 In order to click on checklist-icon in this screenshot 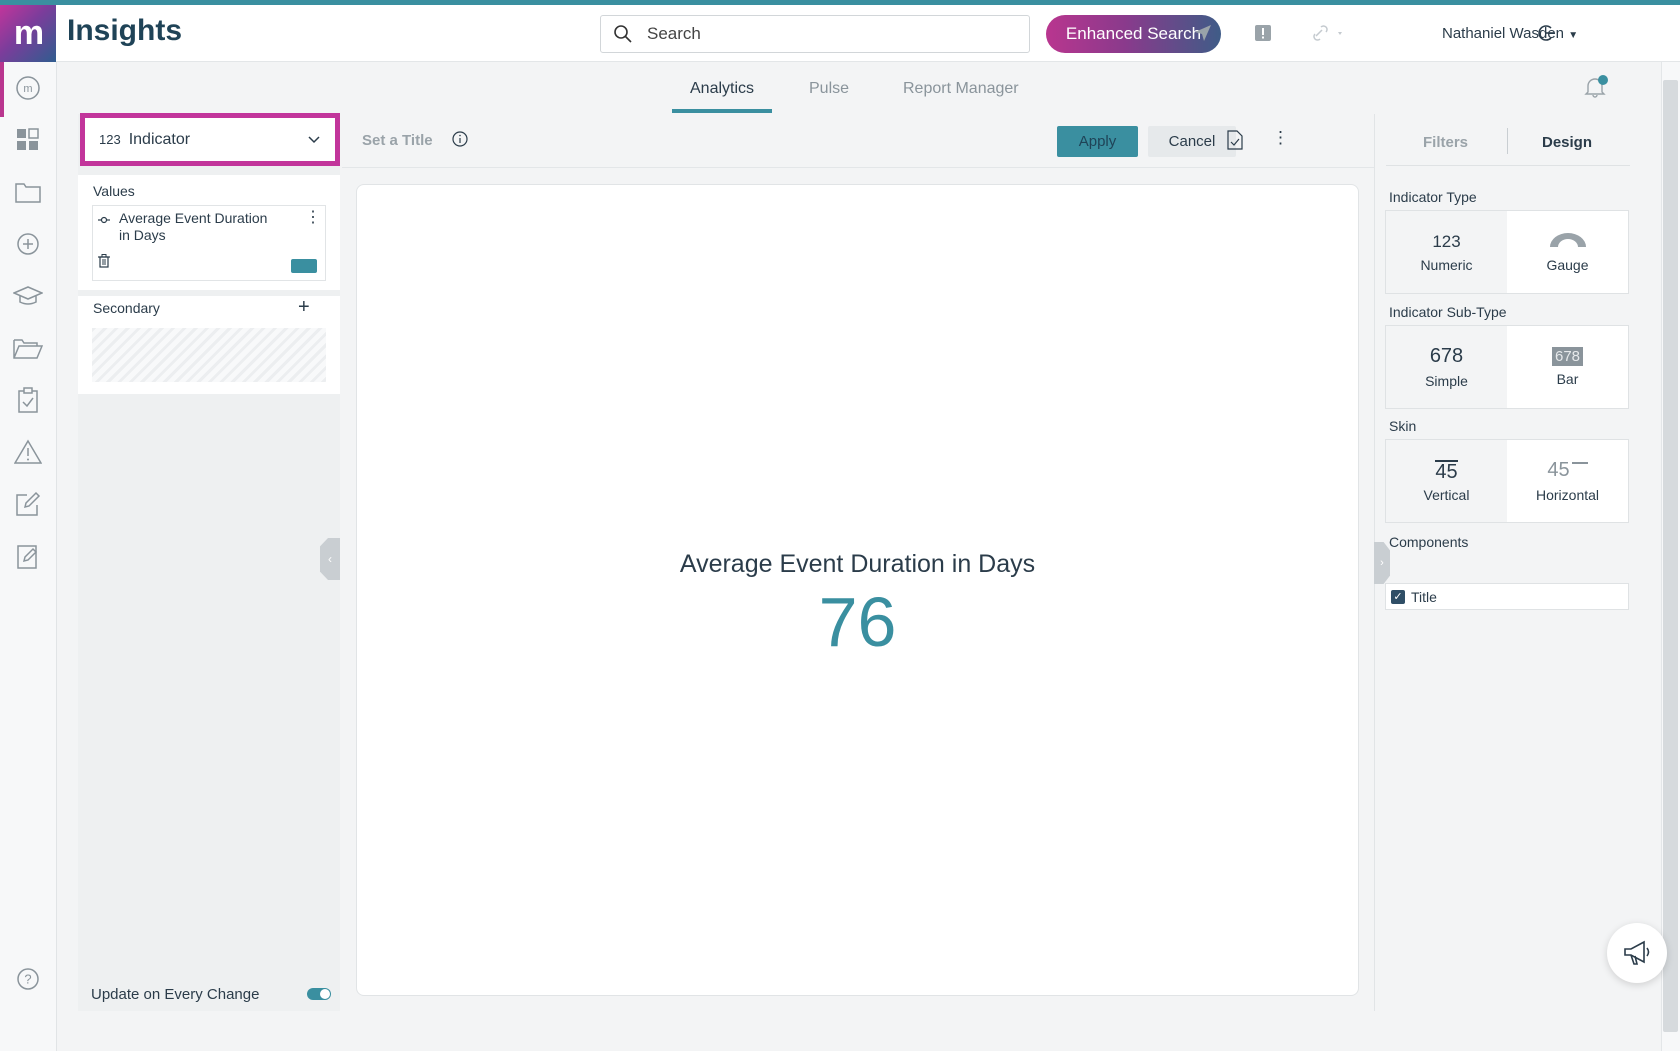, I will do `click(28, 400)`.